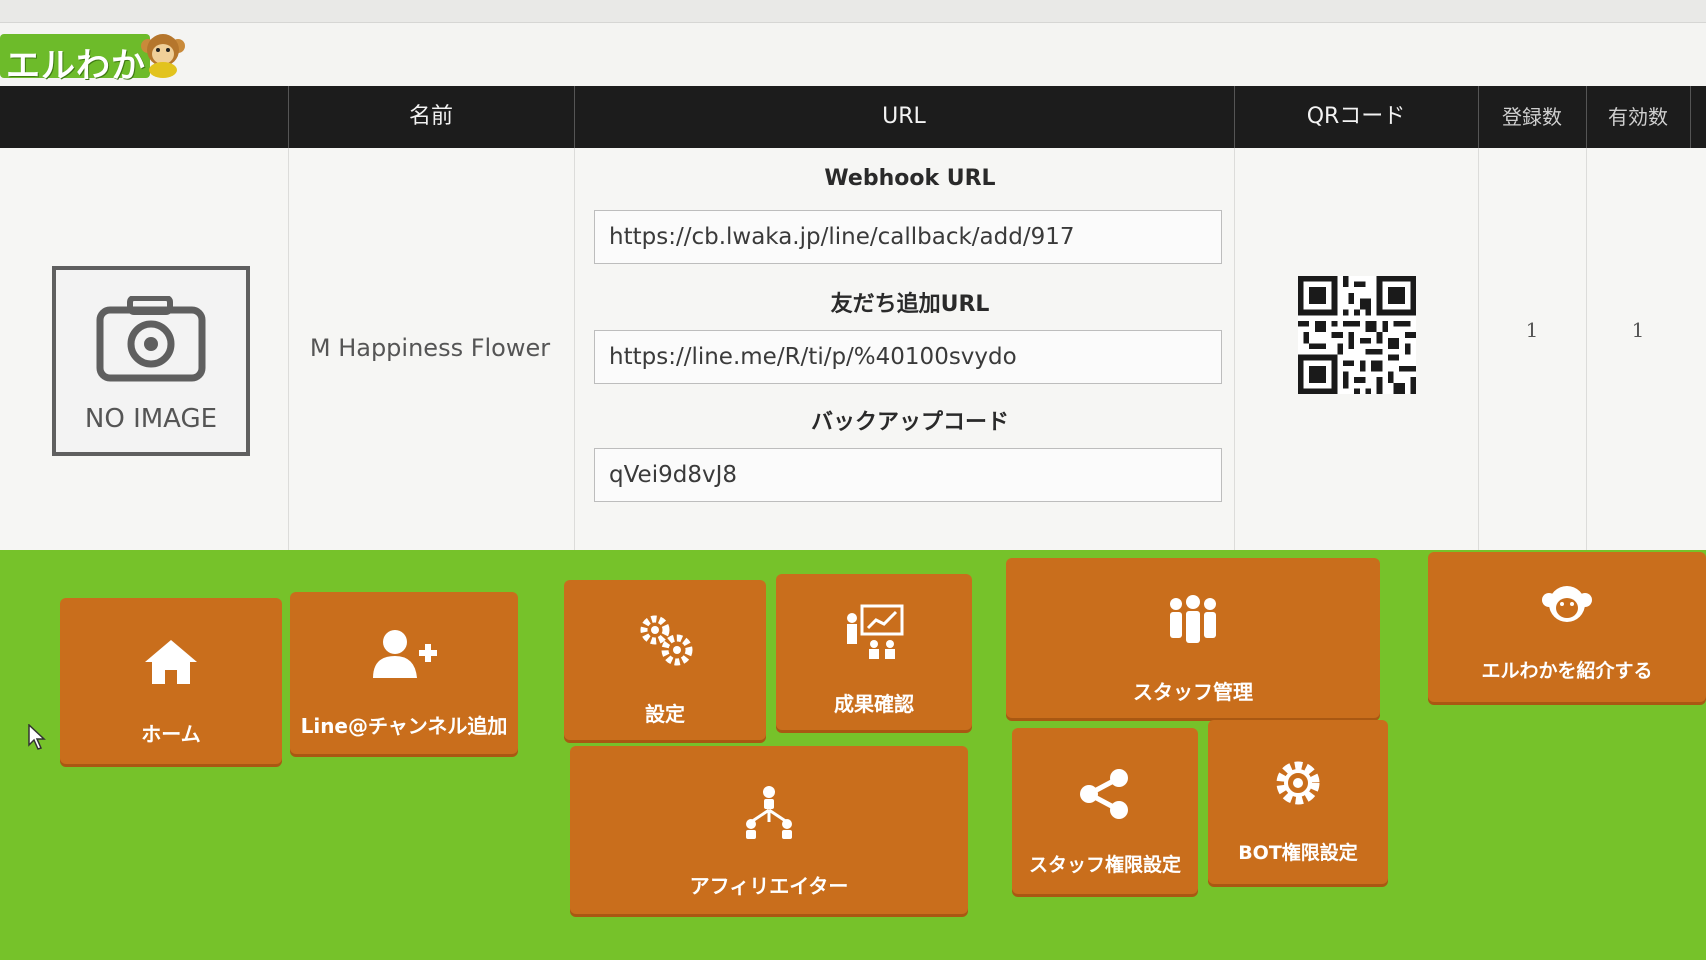  What do you see at coordinates (910, 178) in the screenshot?
I see `webhook-url-label: Webhook URL` at bounding box center [910, 178].